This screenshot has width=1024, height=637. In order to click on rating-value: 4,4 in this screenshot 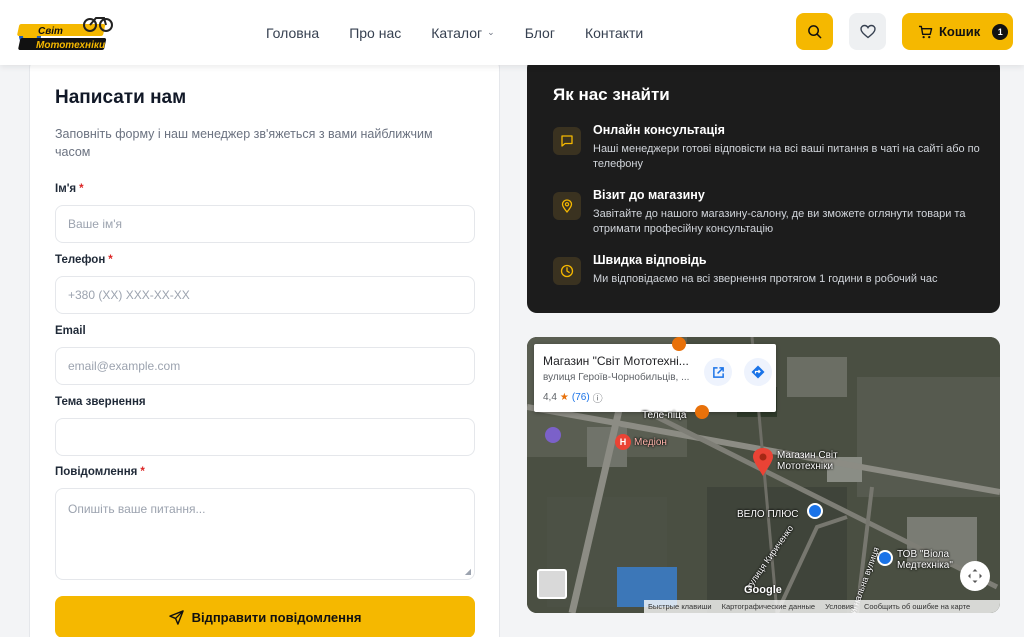, I will do `click(550, 397)`.